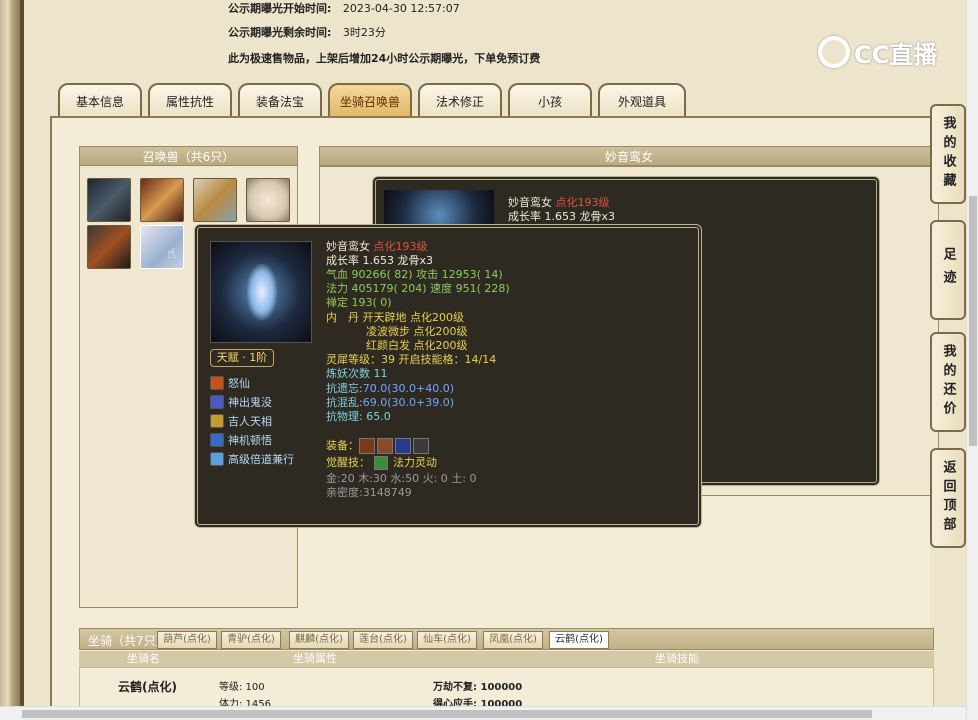 Image resolution: width=978 pixels, height=720 pixels. I want to click on vertical-scrollbar, so click(972, 360).